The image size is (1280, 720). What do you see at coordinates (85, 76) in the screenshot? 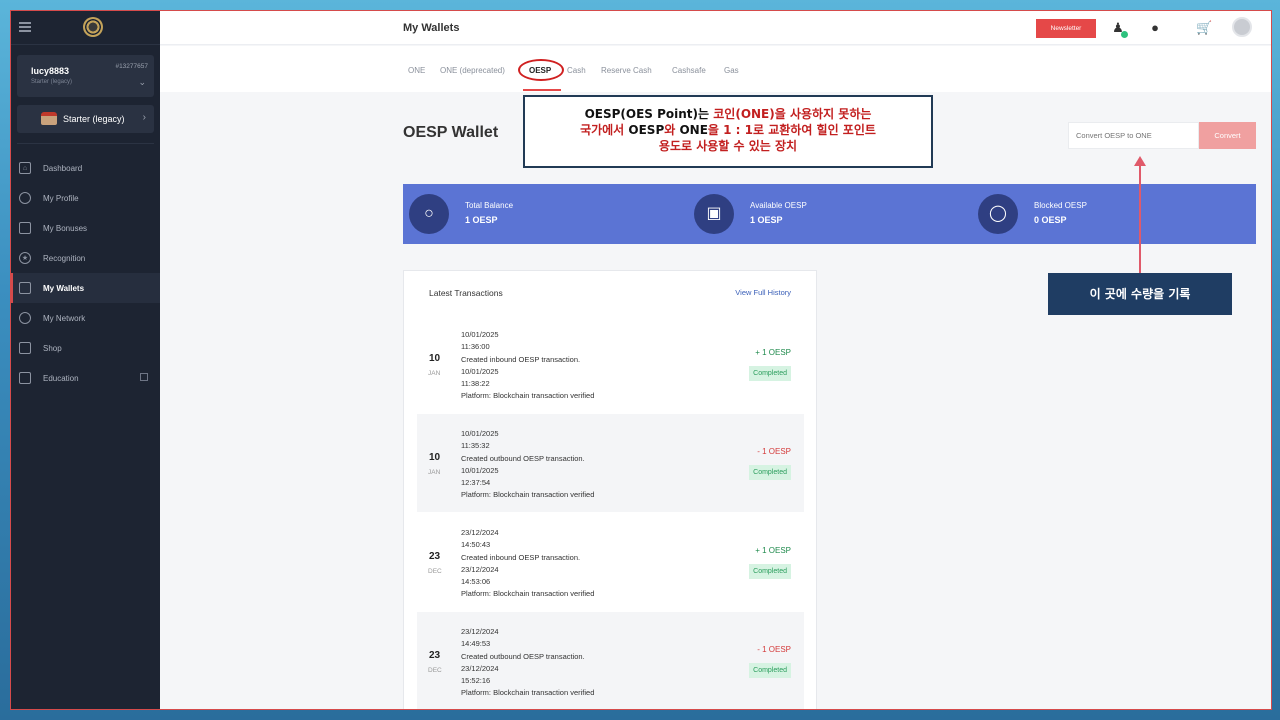
I see `user-card: lucy8883 #13277657 Starter (legacy) ⌄` at bounding box center [85, 76].